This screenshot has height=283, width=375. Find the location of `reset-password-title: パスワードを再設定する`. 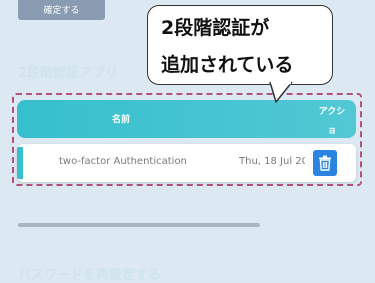

reset-password-title: パスワードを再設定する is located at coordinates (90, 275).